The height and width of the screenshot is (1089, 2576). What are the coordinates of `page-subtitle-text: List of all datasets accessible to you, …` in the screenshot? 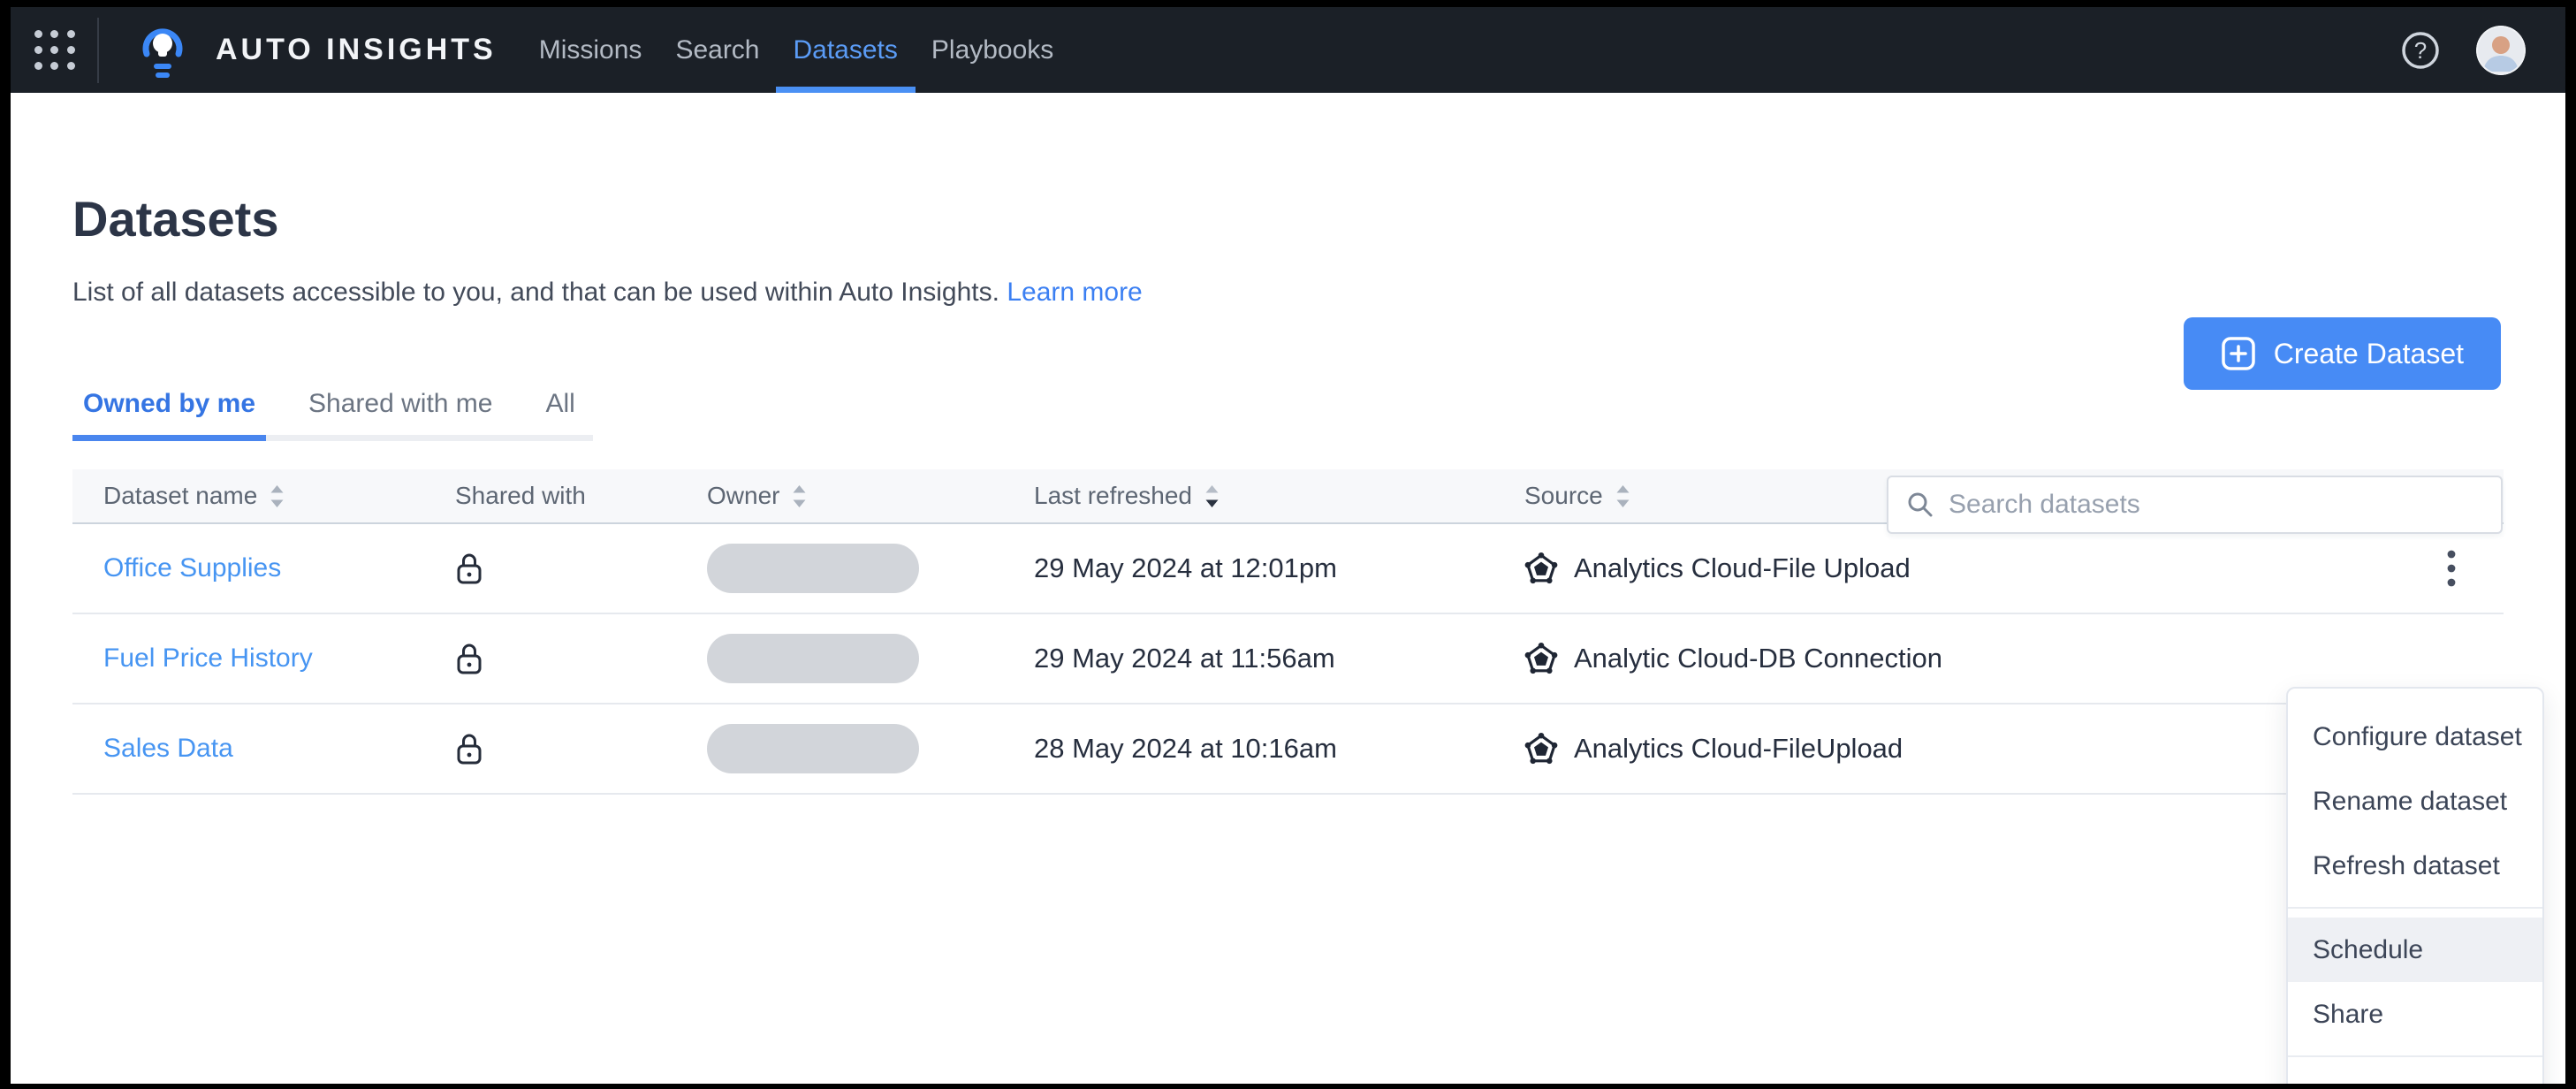 It's located at (535, 292).